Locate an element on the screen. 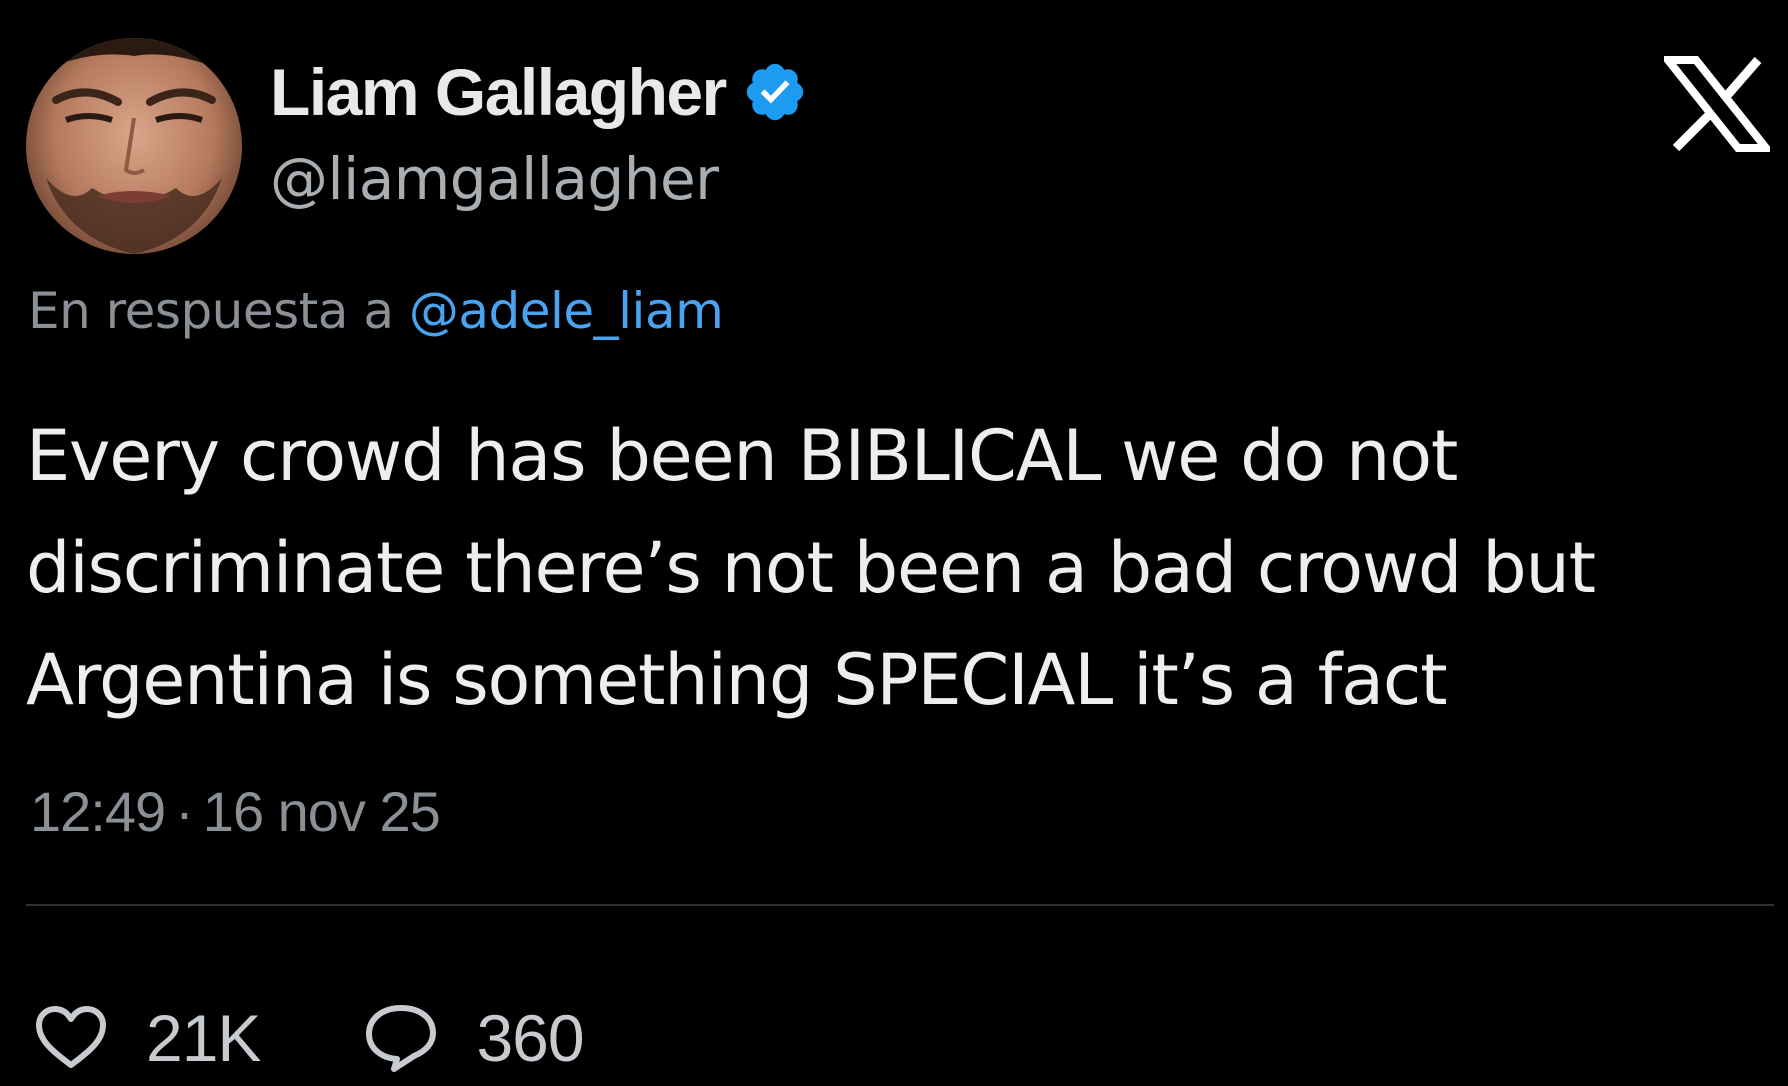  reply-button: 360 is located at coordinates (474, 1038).